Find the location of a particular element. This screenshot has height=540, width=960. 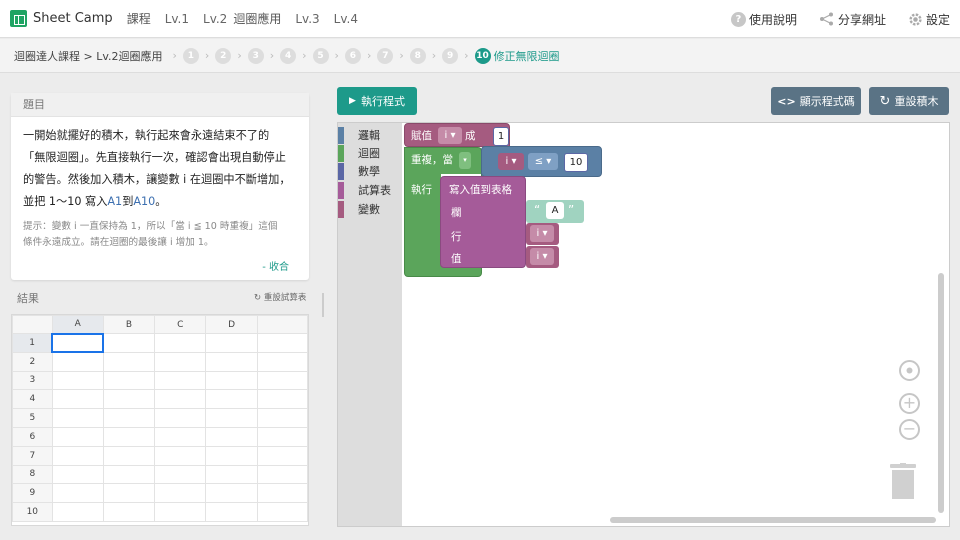

row-var-block: i ▾ is located at coordinates (542, 234).